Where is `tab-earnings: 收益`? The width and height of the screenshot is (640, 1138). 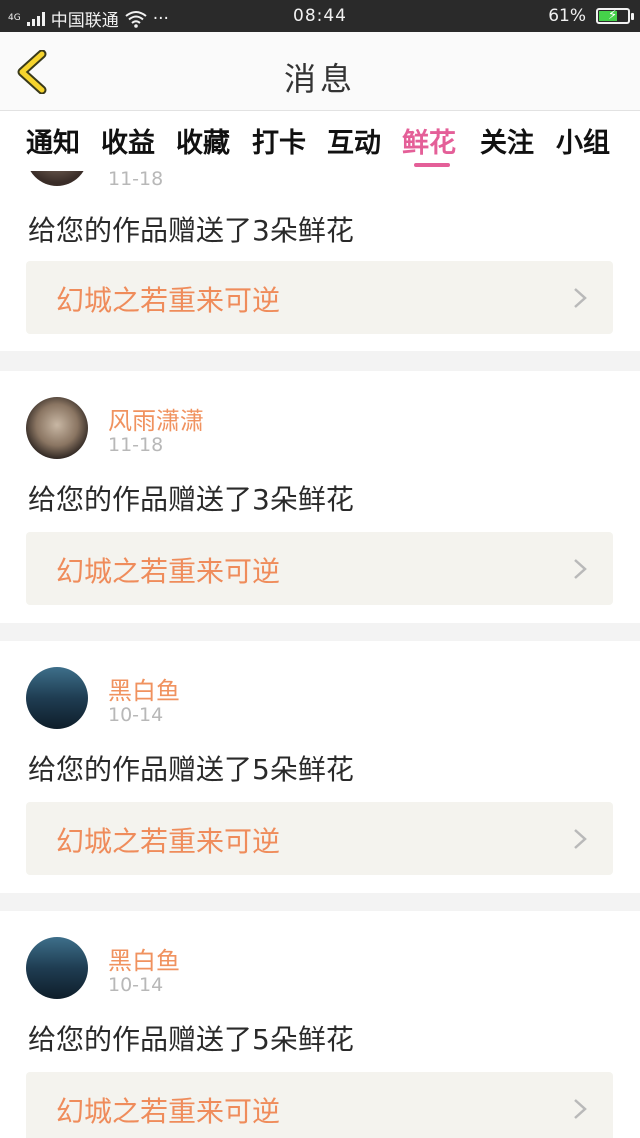 tab-earnings: 收益 is located at coordinates (128, 140).